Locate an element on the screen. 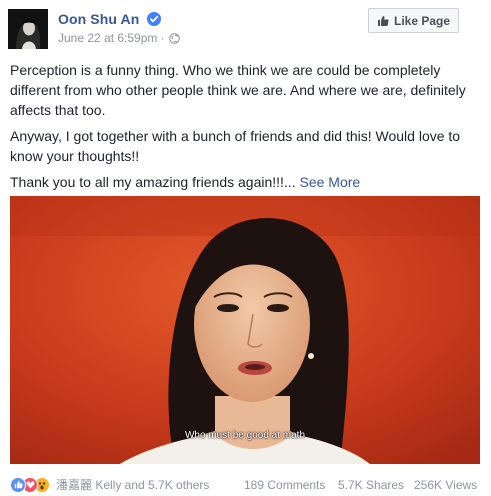  thumbs-up-icon is located at coordinates (383, 20).